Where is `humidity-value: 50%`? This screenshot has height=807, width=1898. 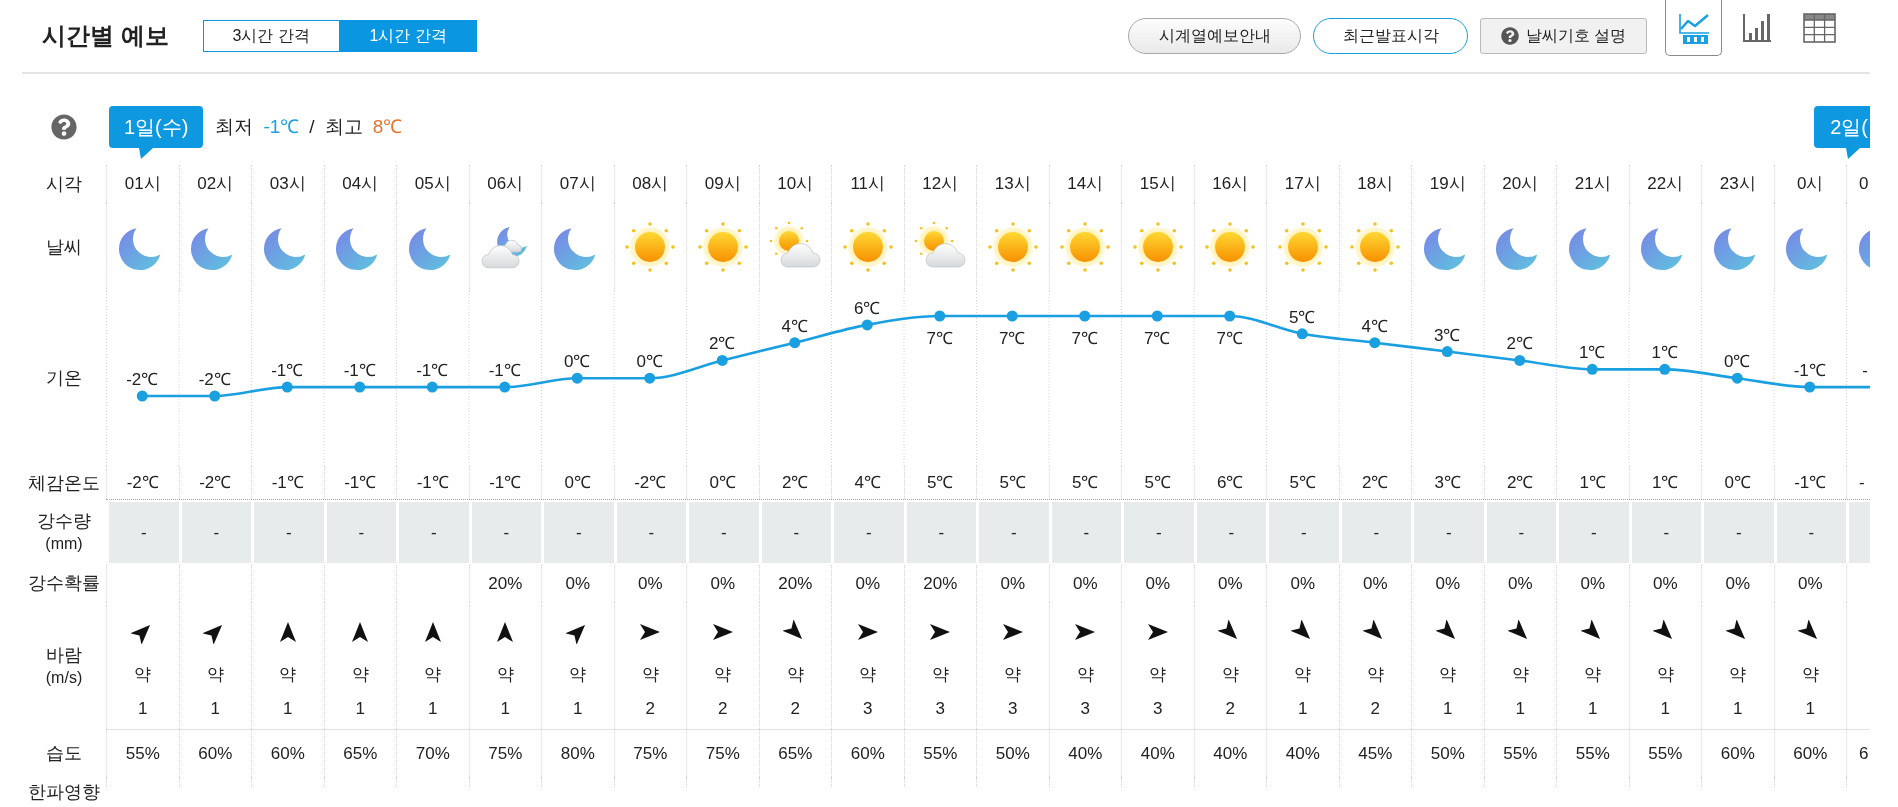
humidity-value: 50% is located at coordinates (1012, 753).